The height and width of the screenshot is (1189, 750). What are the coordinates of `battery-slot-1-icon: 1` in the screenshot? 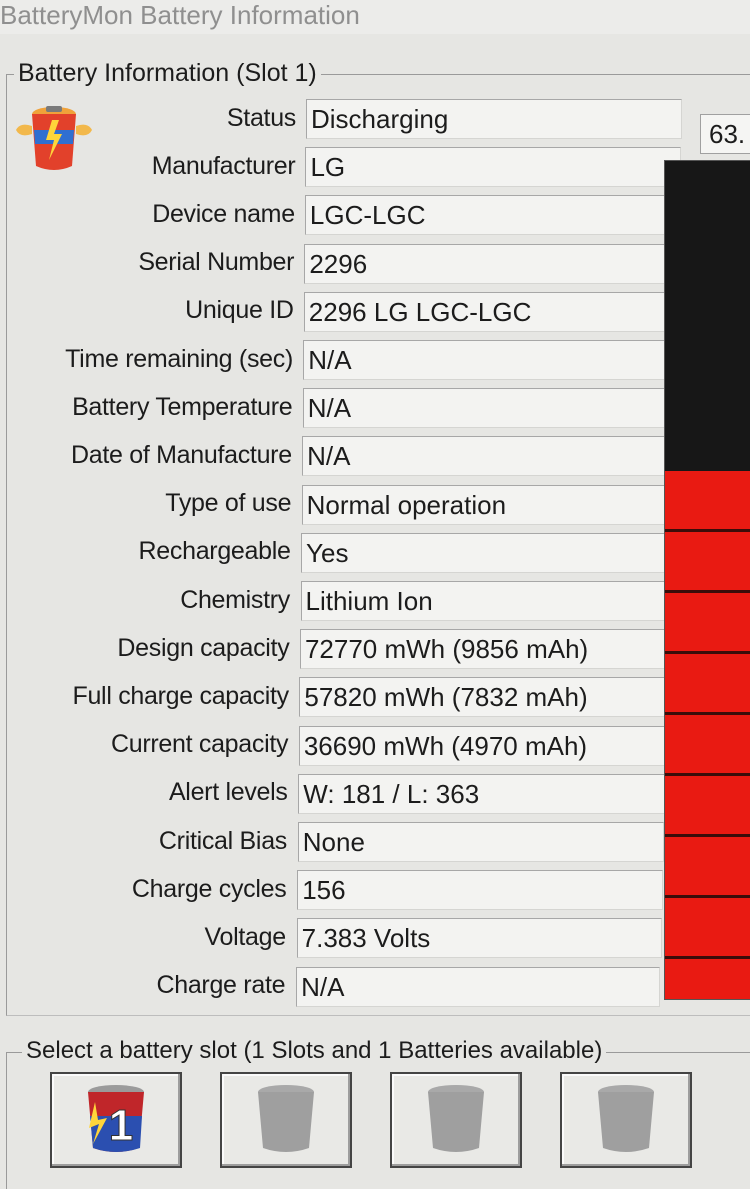 It's located at (116, 1118).